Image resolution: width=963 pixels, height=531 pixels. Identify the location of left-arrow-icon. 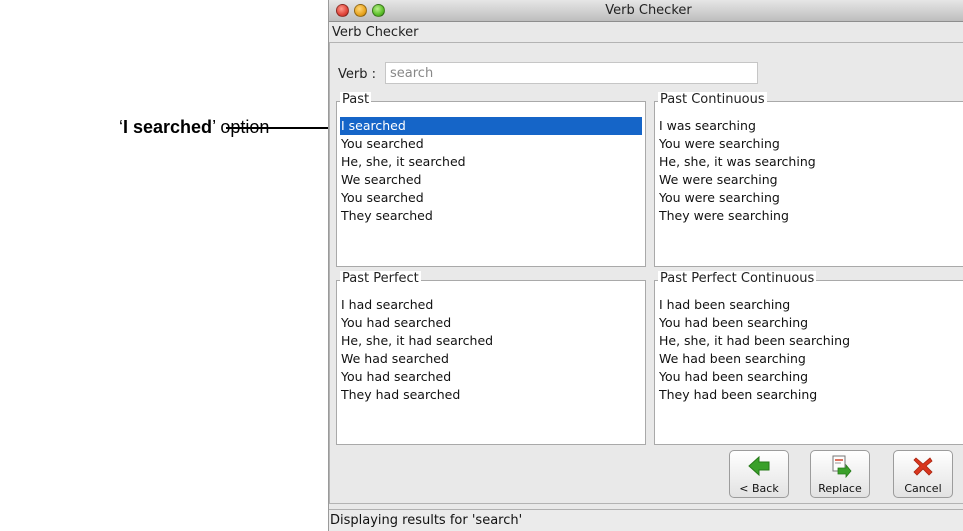
(759, 467).